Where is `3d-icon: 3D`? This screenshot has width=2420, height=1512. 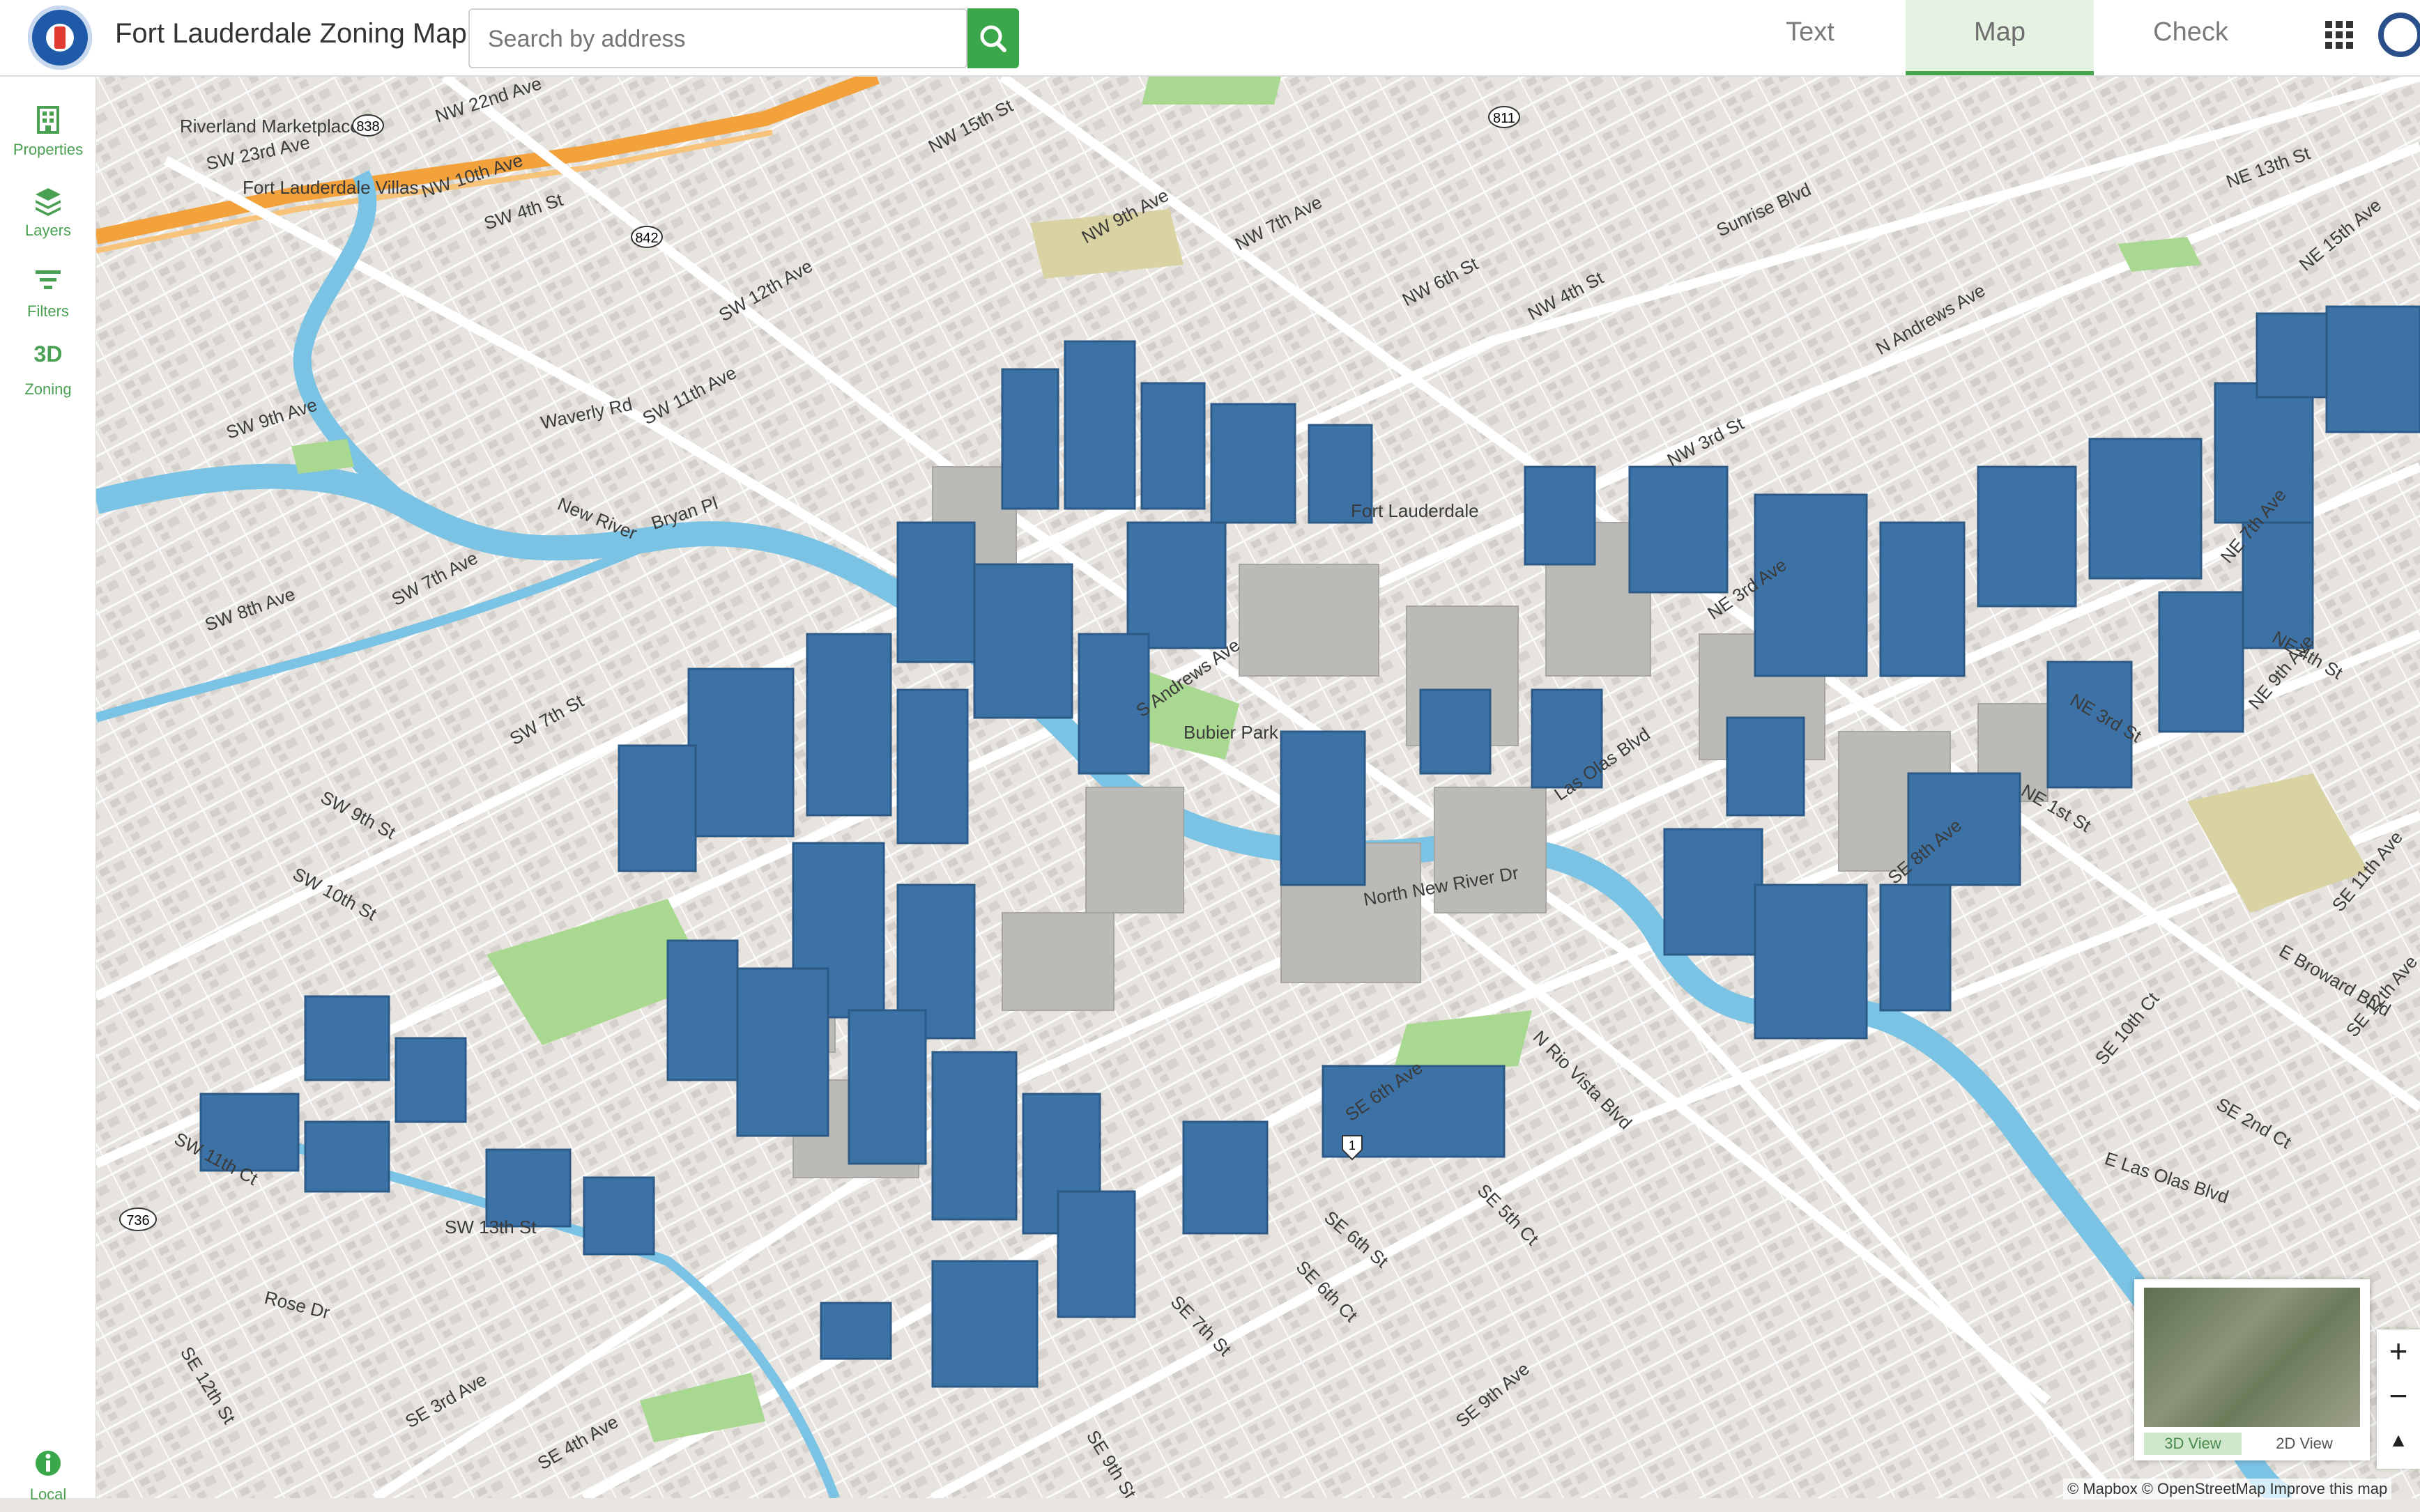 3d-icon: 3D is located at coordinates (48, 354).